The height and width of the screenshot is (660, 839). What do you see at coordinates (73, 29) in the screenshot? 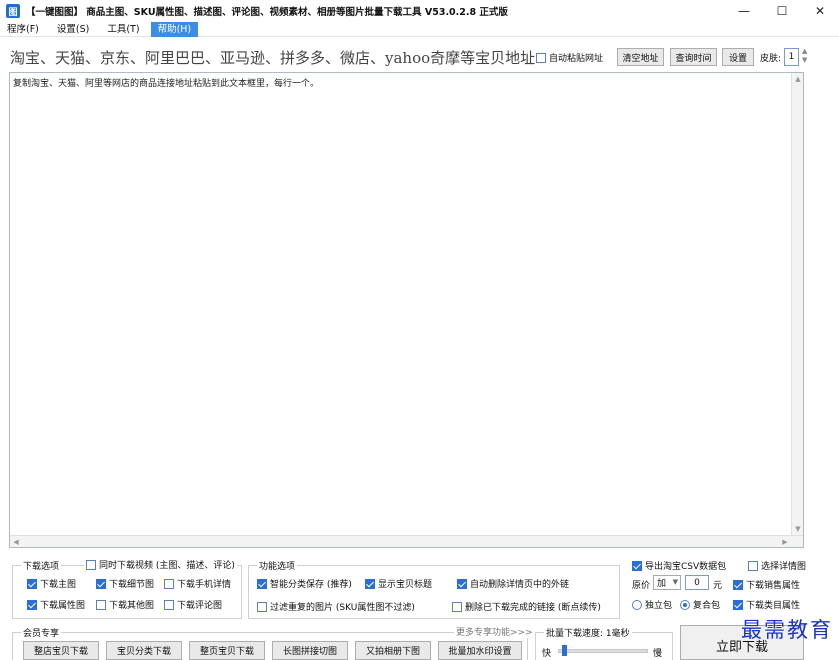
I see `menu-settings: 设置(S)` at bounding box center [73, 29].